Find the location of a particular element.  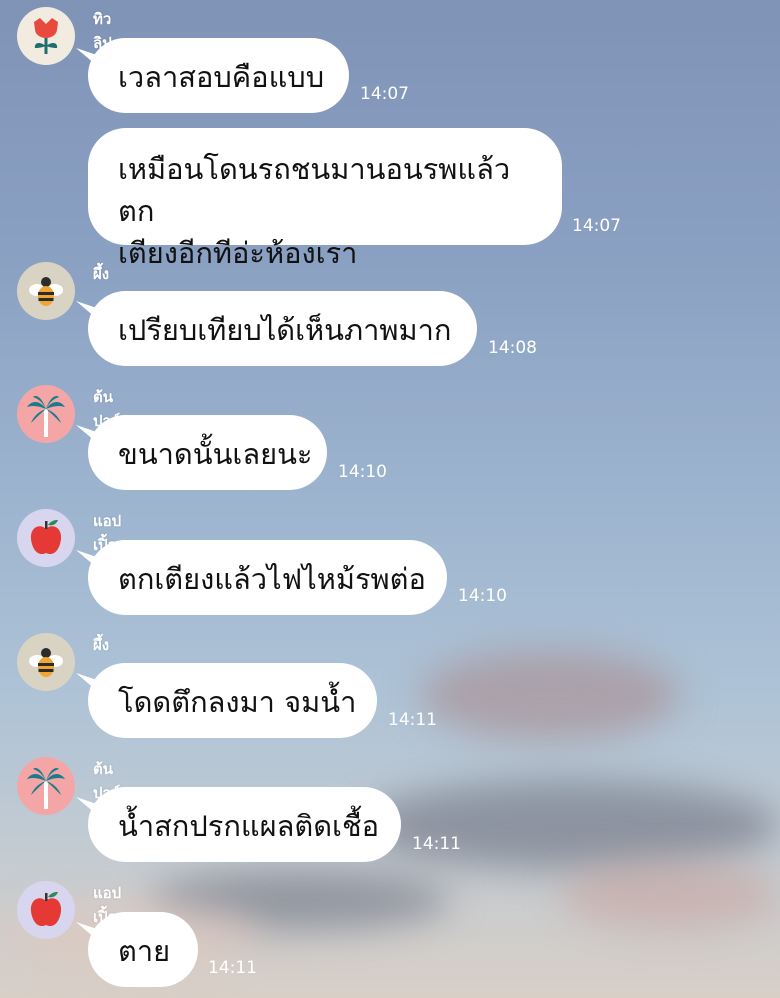

message-bubble: ตกเตียงแล้วไฟไหม้รพต่อ is located at coordinates (267, 577).